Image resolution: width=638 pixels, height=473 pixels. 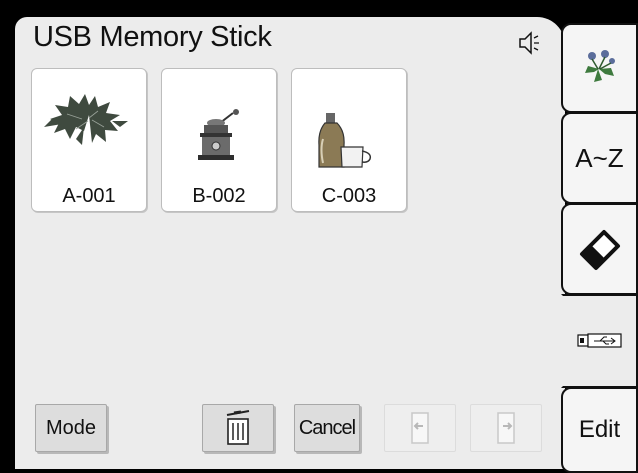 I want to click on eraser-icon, so click(x=599, y=250).